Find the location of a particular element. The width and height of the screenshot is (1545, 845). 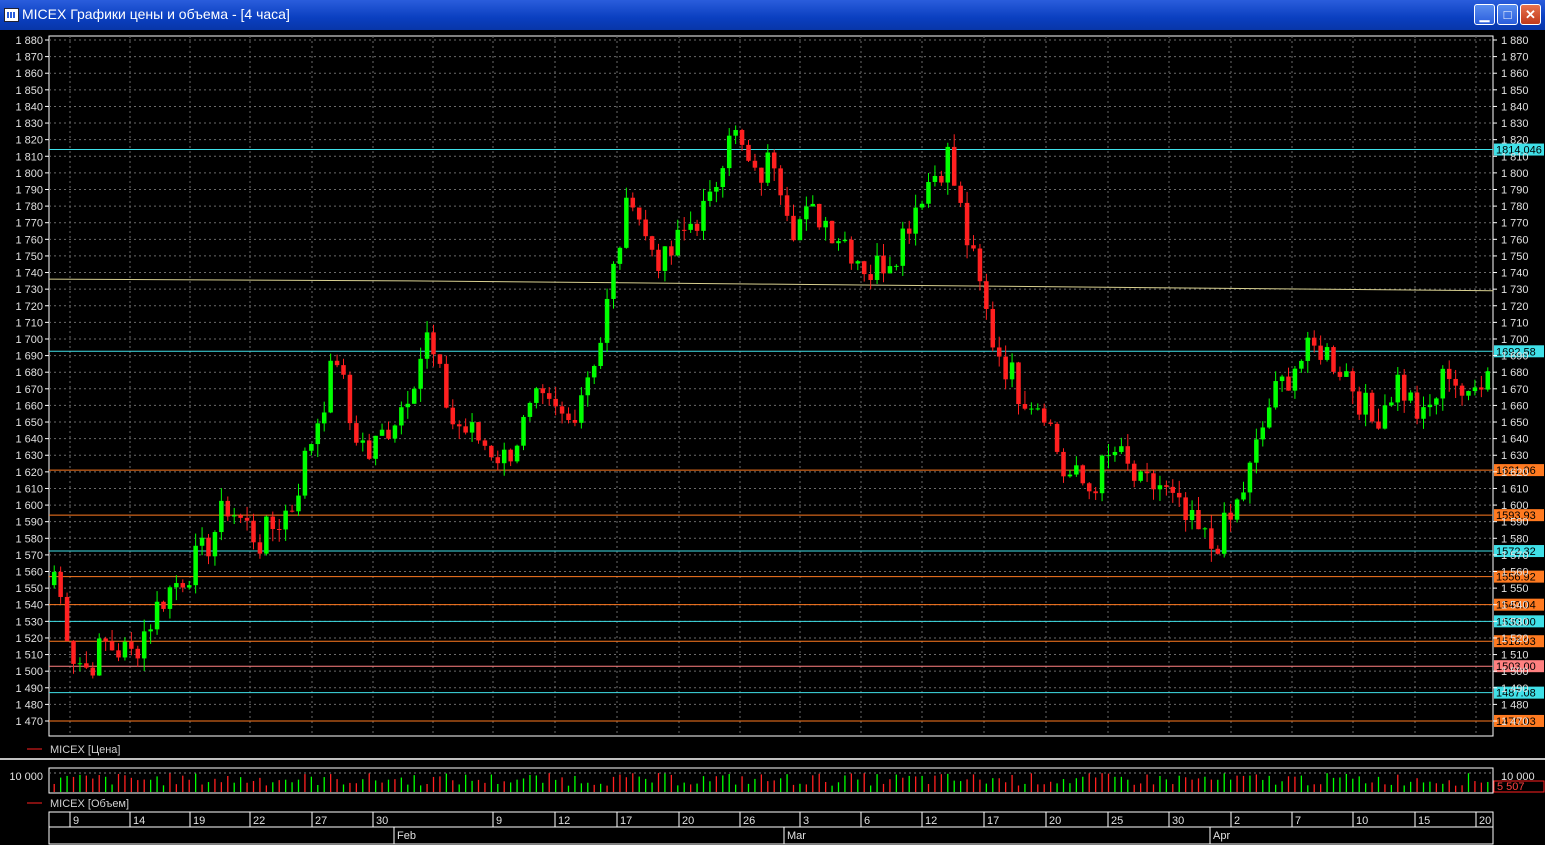

date-label: 30 is located at coordinates (1178, 821).